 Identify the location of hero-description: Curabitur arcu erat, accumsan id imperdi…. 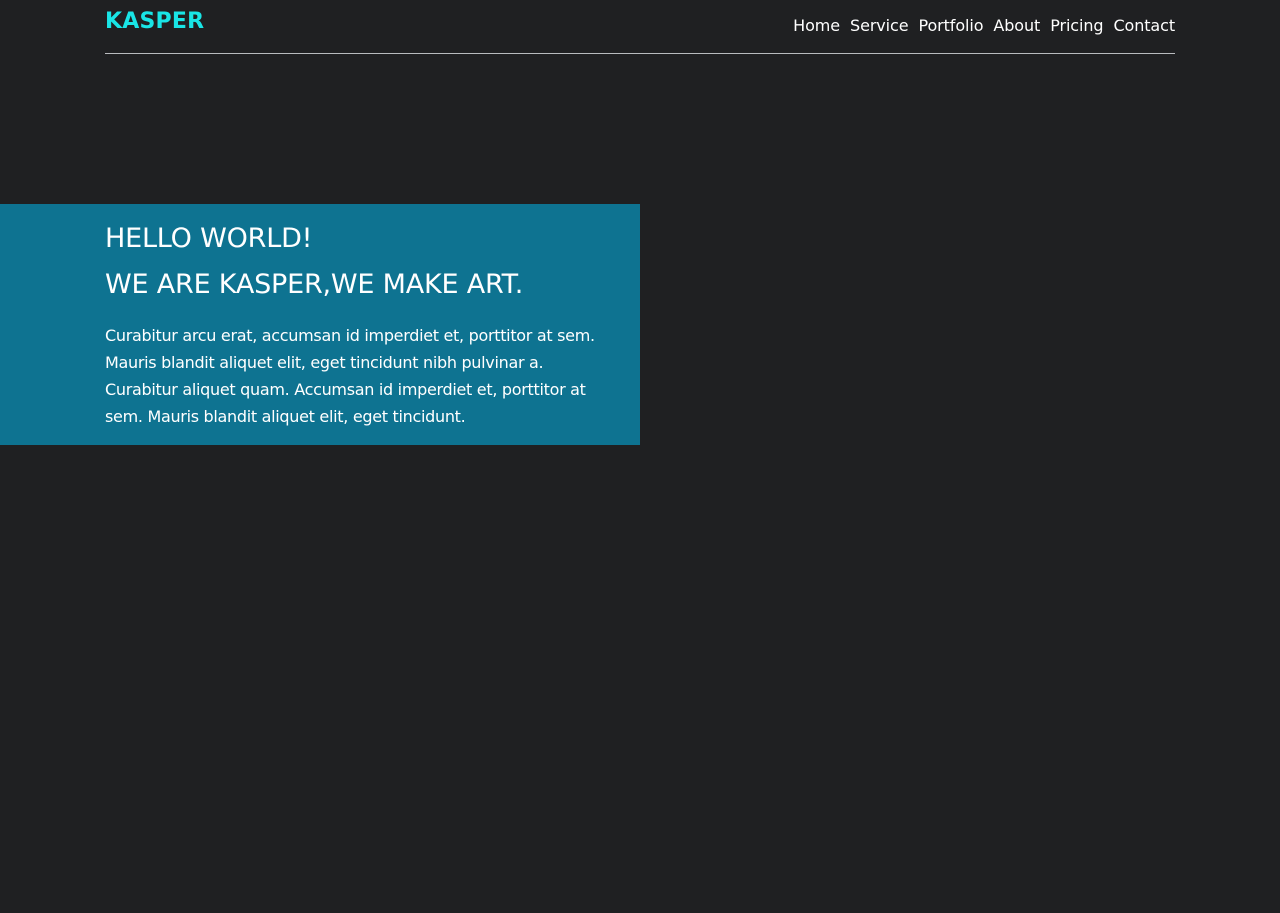
(350, 376).